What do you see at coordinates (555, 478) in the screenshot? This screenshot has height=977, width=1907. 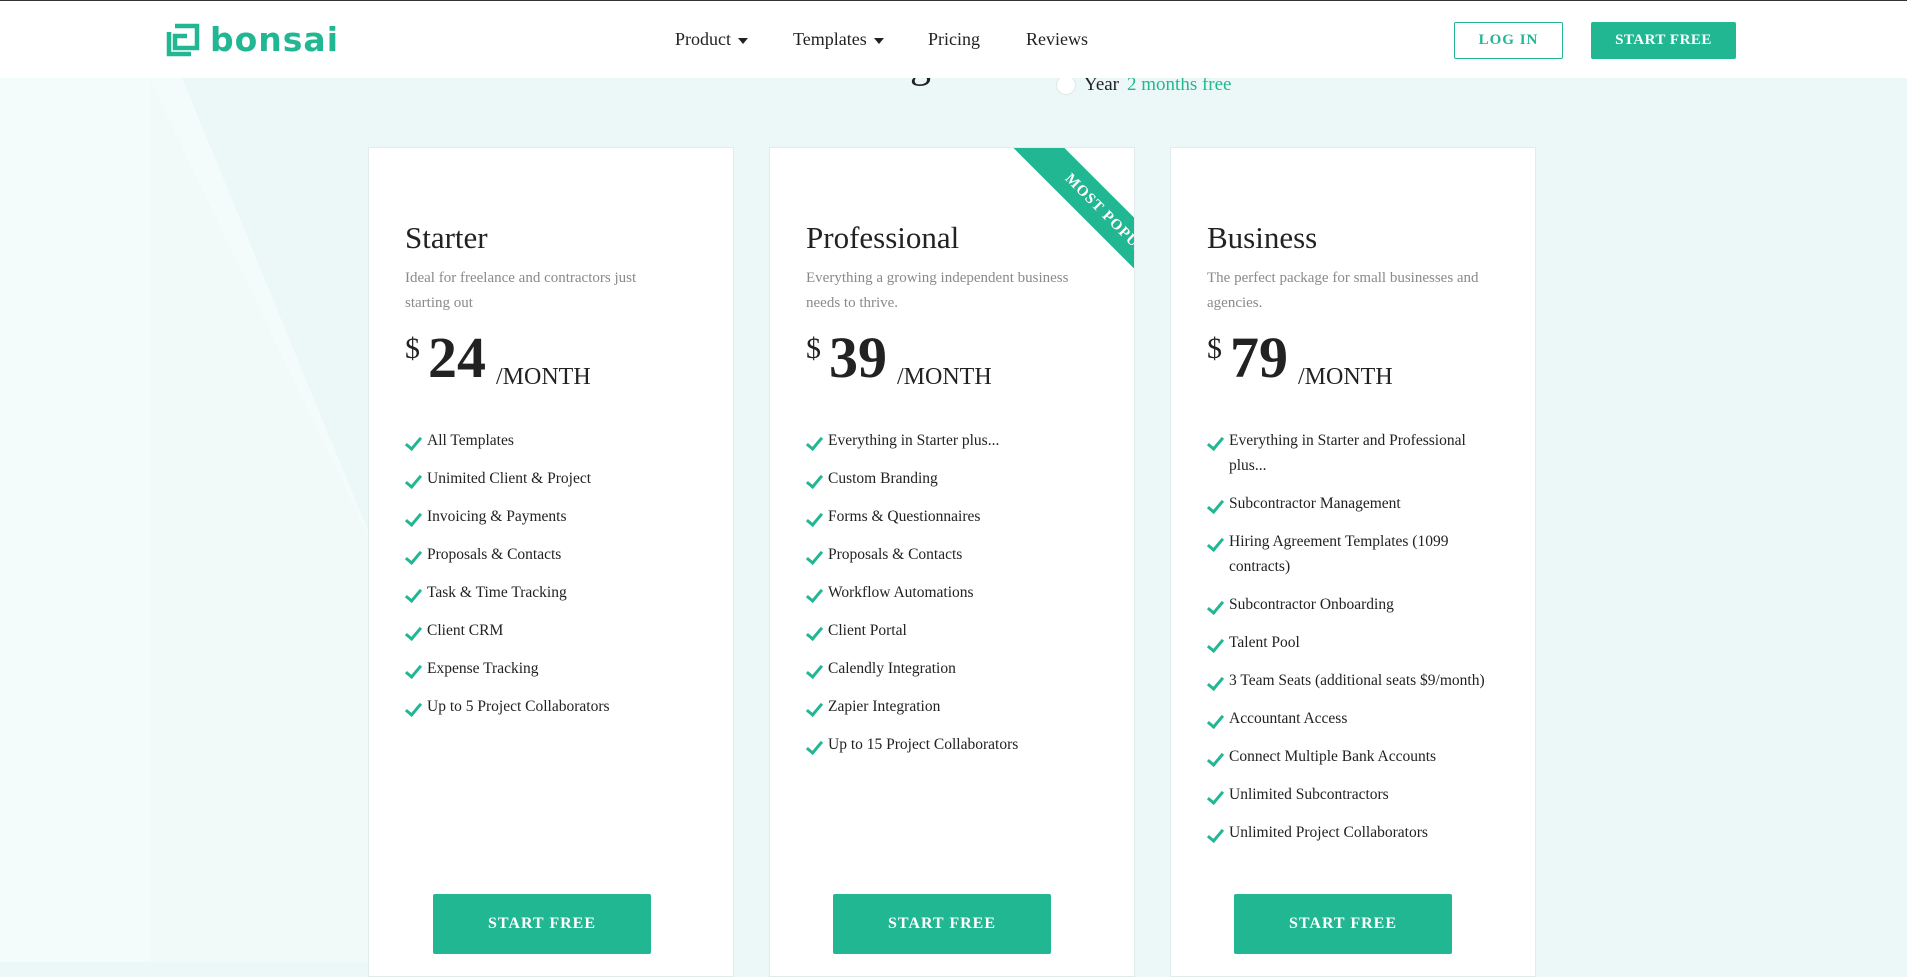 I see `feature-item: Unimited Client & Project` at bounding box center [555, 478].